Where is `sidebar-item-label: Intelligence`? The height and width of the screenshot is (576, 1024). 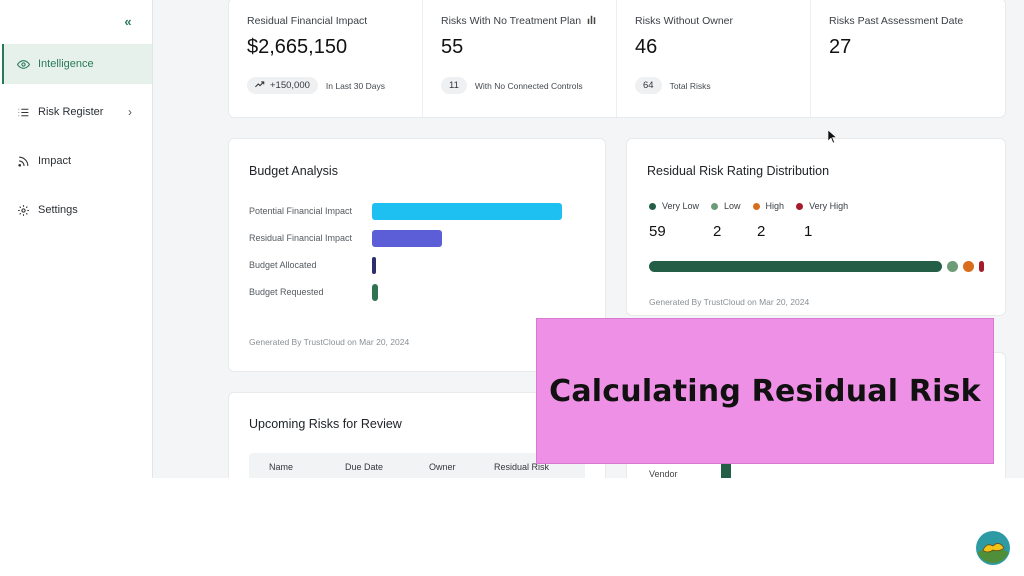 sidebar-item-label: Intelligence is located at coordinates (66, 64).